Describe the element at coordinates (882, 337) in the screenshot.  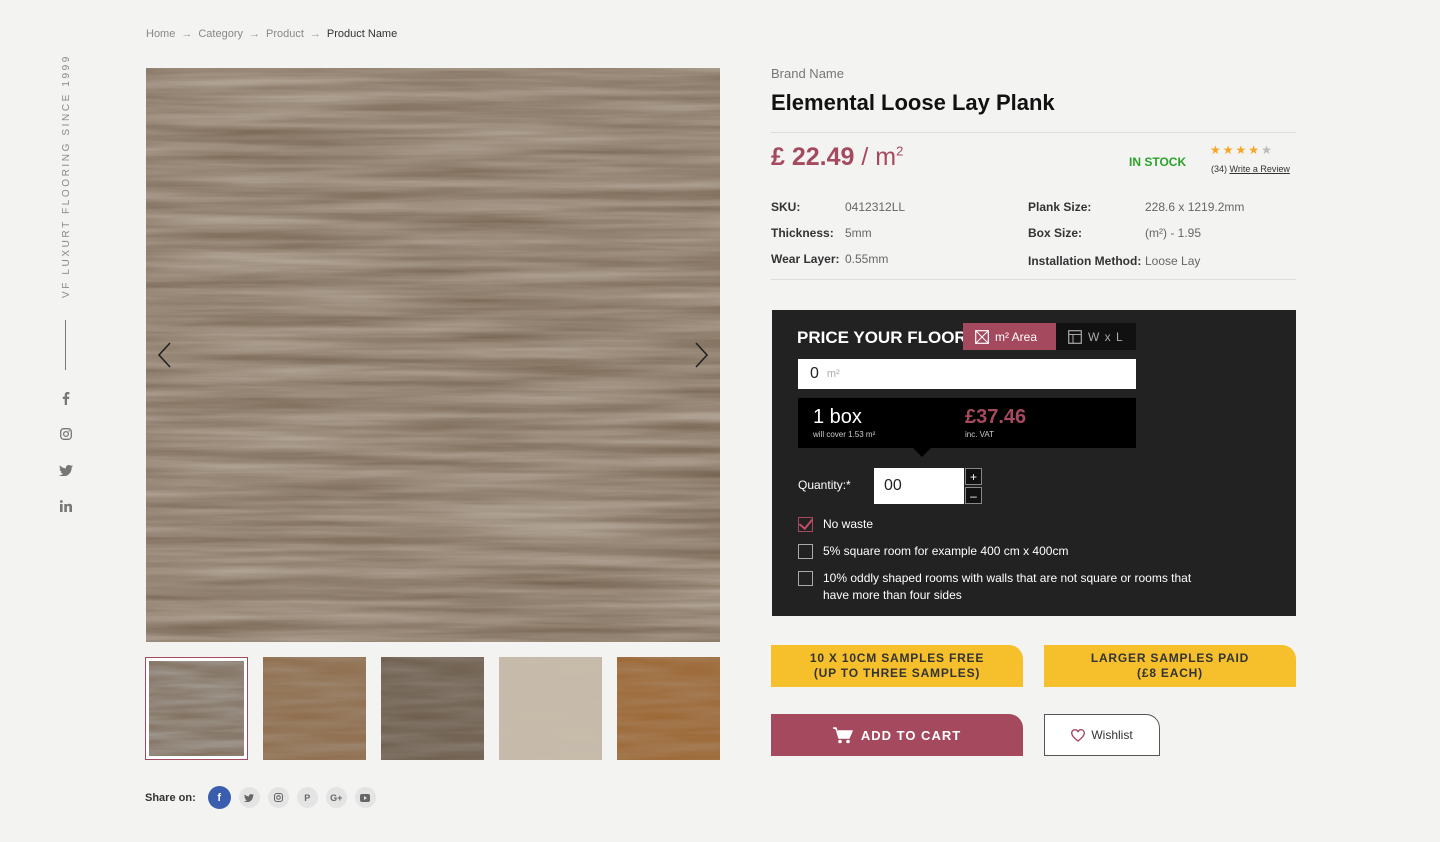
I see `calculator-title: PRICE YOUR FLOOR` at that location.